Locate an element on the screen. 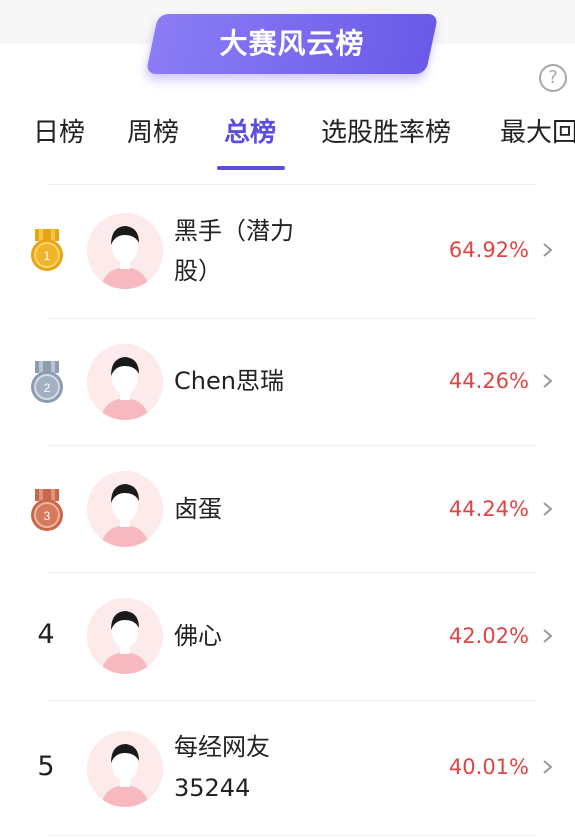 Image resolution: width=575 pixels, height=837 pixels. user-name: Chen思瑞 is located at coordinates (229, 381).